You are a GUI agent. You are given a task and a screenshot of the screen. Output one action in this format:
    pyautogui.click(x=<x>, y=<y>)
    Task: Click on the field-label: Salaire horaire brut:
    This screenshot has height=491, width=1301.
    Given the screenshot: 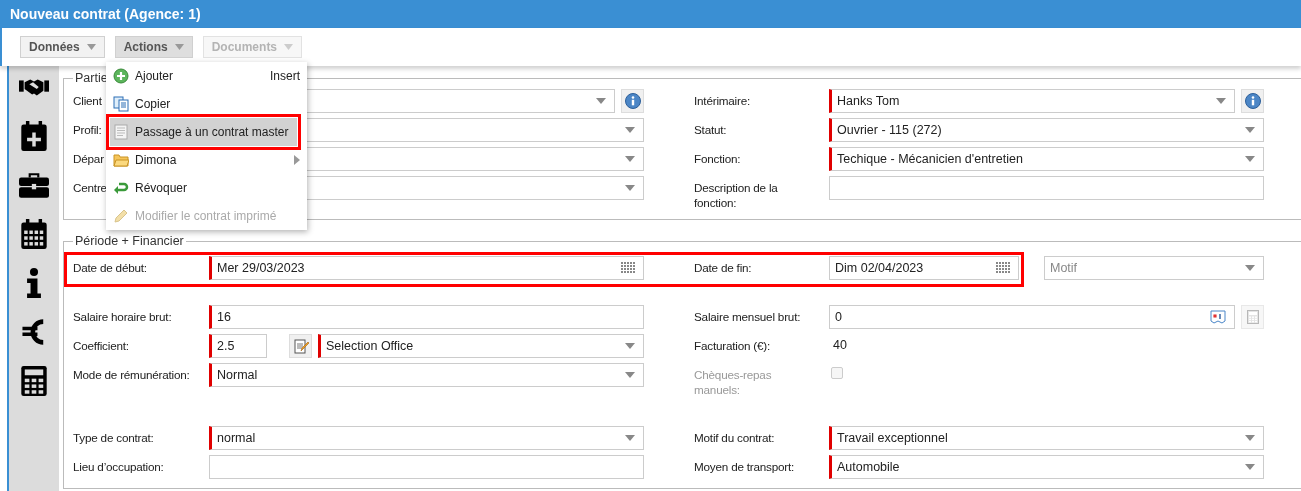 What is the action you would take?
    pyautogui.click(x=122, y=316)
    